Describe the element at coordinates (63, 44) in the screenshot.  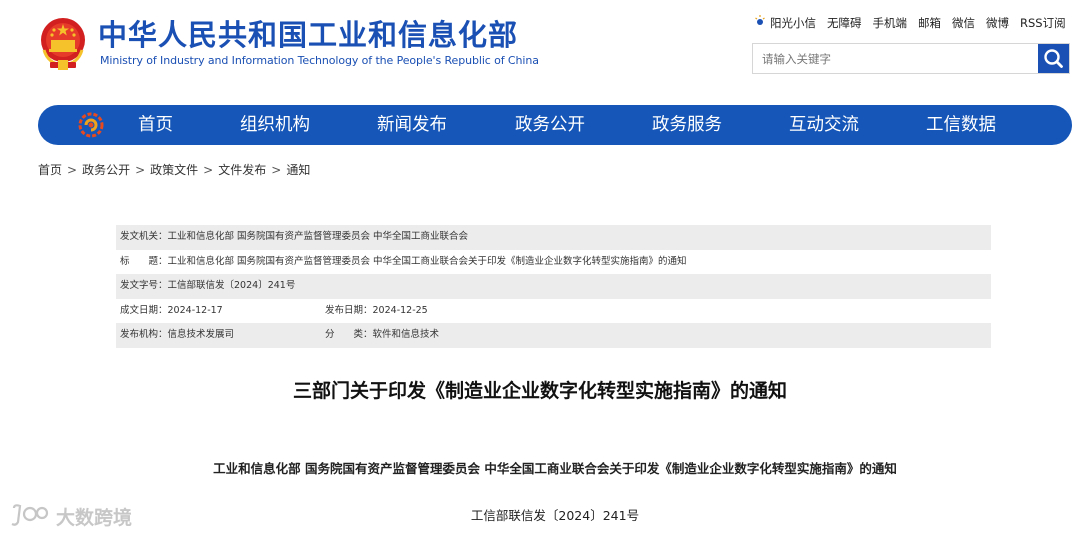
I see `national-emblem-icon` at that location.